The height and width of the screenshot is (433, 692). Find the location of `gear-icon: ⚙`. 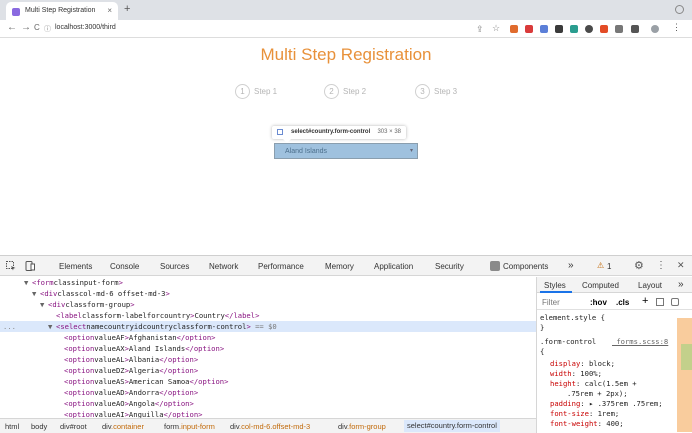

gear-icon: ⚙ is located at coordinates (639, 265).